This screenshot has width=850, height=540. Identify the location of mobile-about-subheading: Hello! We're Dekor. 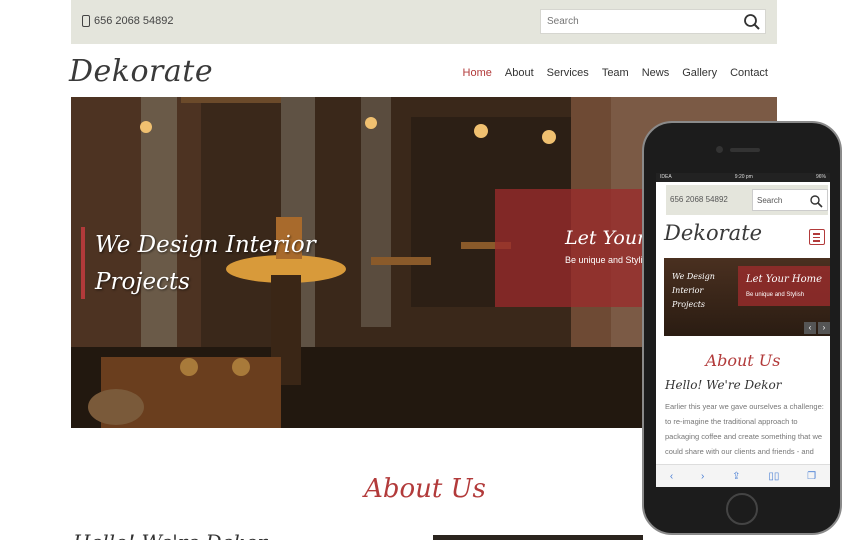
(723, 385).